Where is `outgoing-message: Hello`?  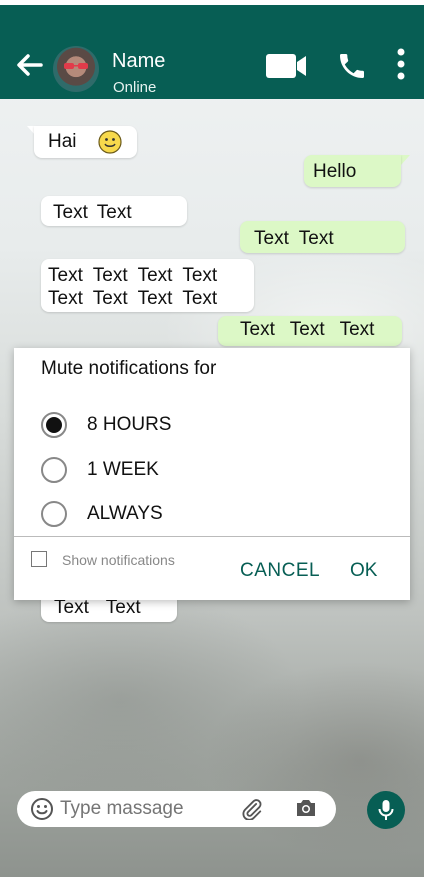
outgoing-message: Hello is located at coordinates (352, 171).